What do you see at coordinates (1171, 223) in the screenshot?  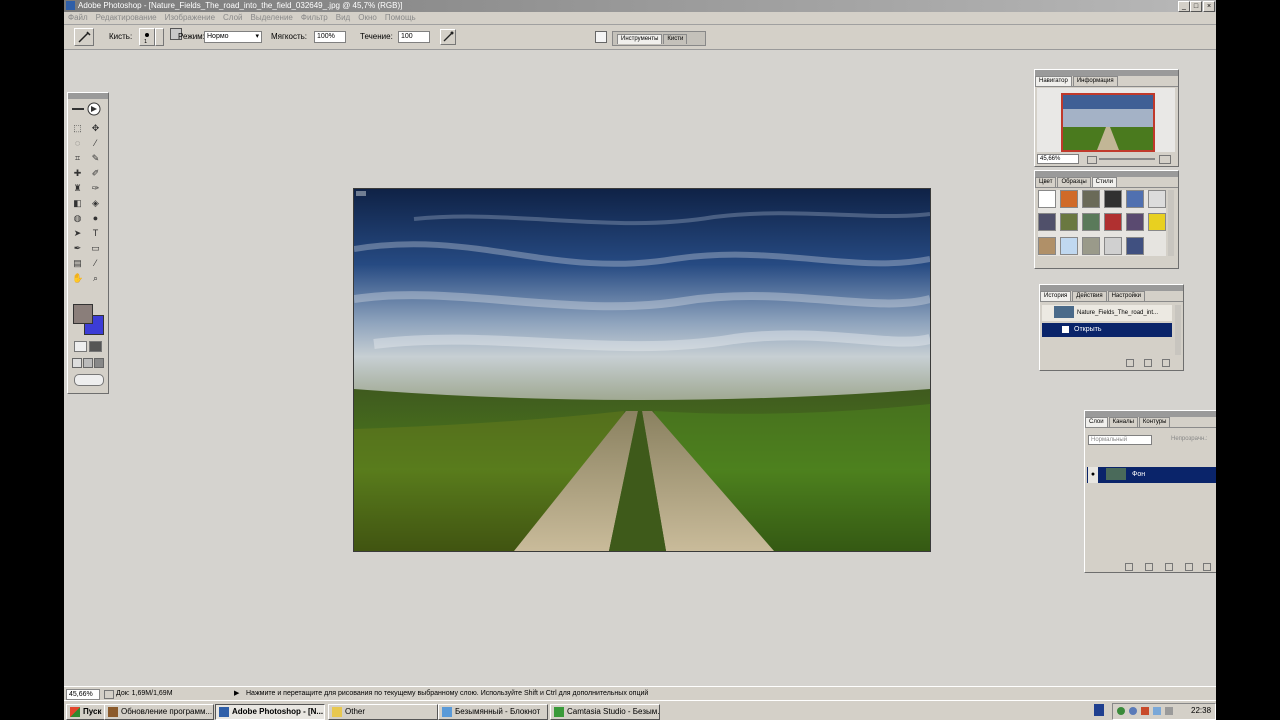 I see `styles-scrollbar` at bounding box center [1171, 223].